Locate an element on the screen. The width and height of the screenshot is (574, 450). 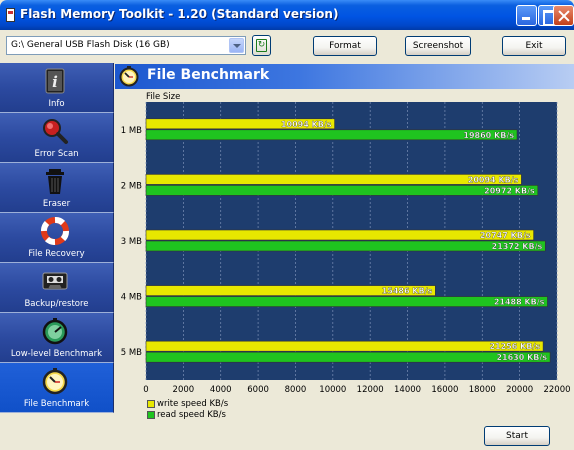
minimize-button is located at coordinates (526, 15).